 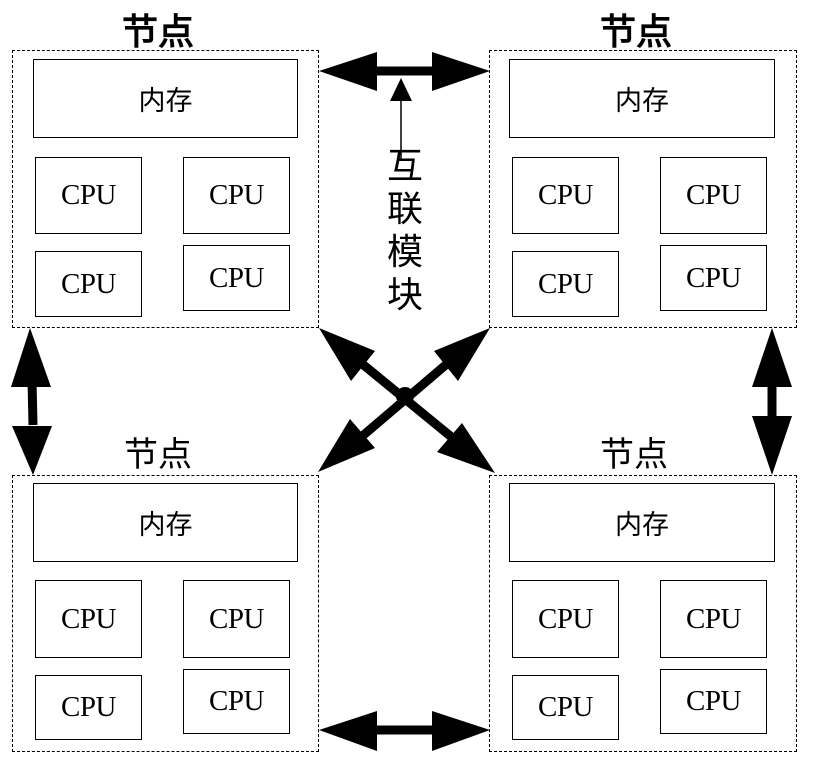 What do you see at coordinates (772, 401) in the screenshot?
I see `arrow-top-right-to-bottom-right` at bounding box center [772, 401].